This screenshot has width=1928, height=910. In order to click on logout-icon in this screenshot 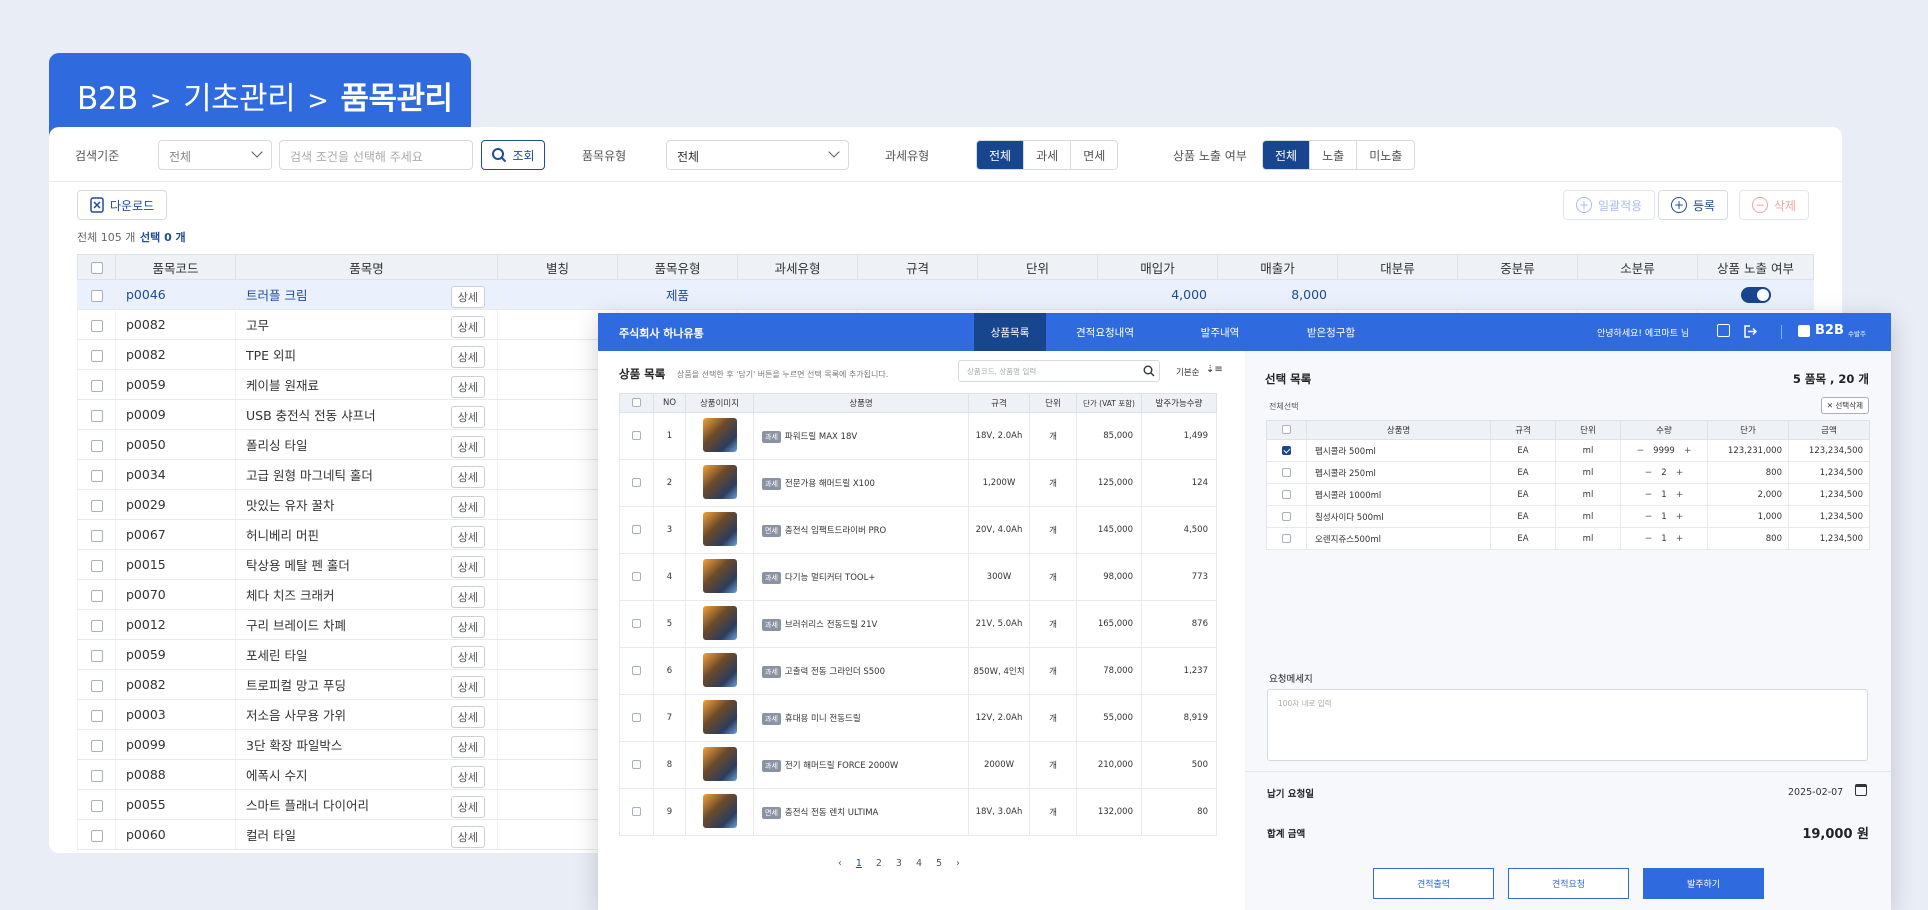, I will do `click(1749, 331)`.